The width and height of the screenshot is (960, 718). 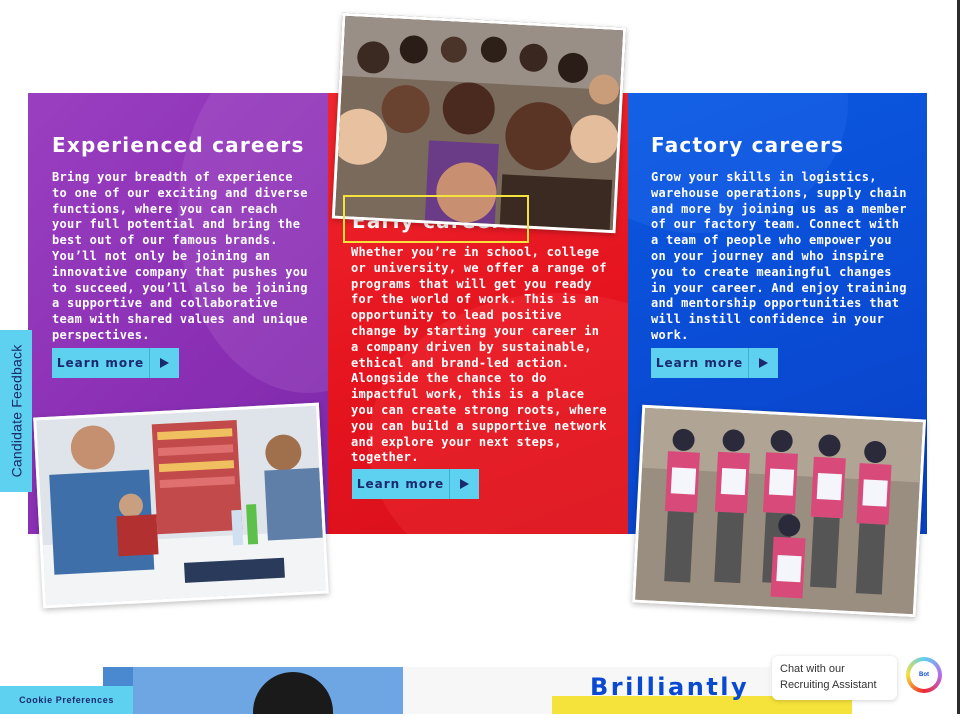 I want to click on factory-careers-photo, so click(x=779, y=511).